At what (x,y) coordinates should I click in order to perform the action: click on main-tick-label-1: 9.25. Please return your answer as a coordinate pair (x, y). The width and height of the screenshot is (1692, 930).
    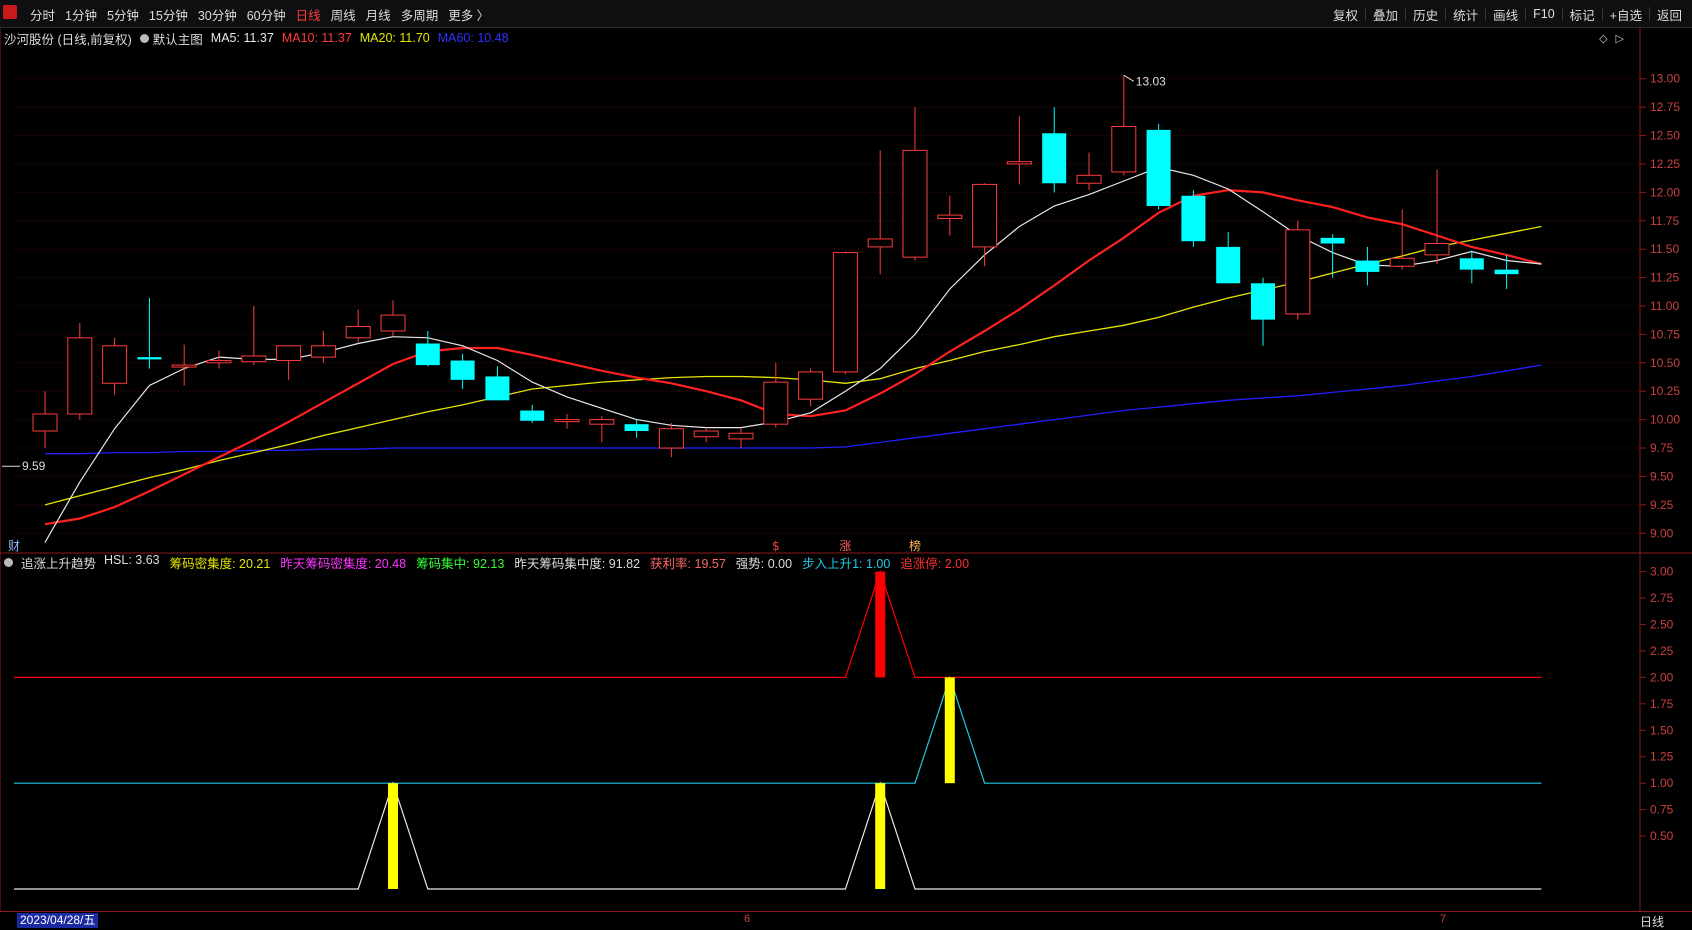
    Looking at the image, I should click on (1662, 505).